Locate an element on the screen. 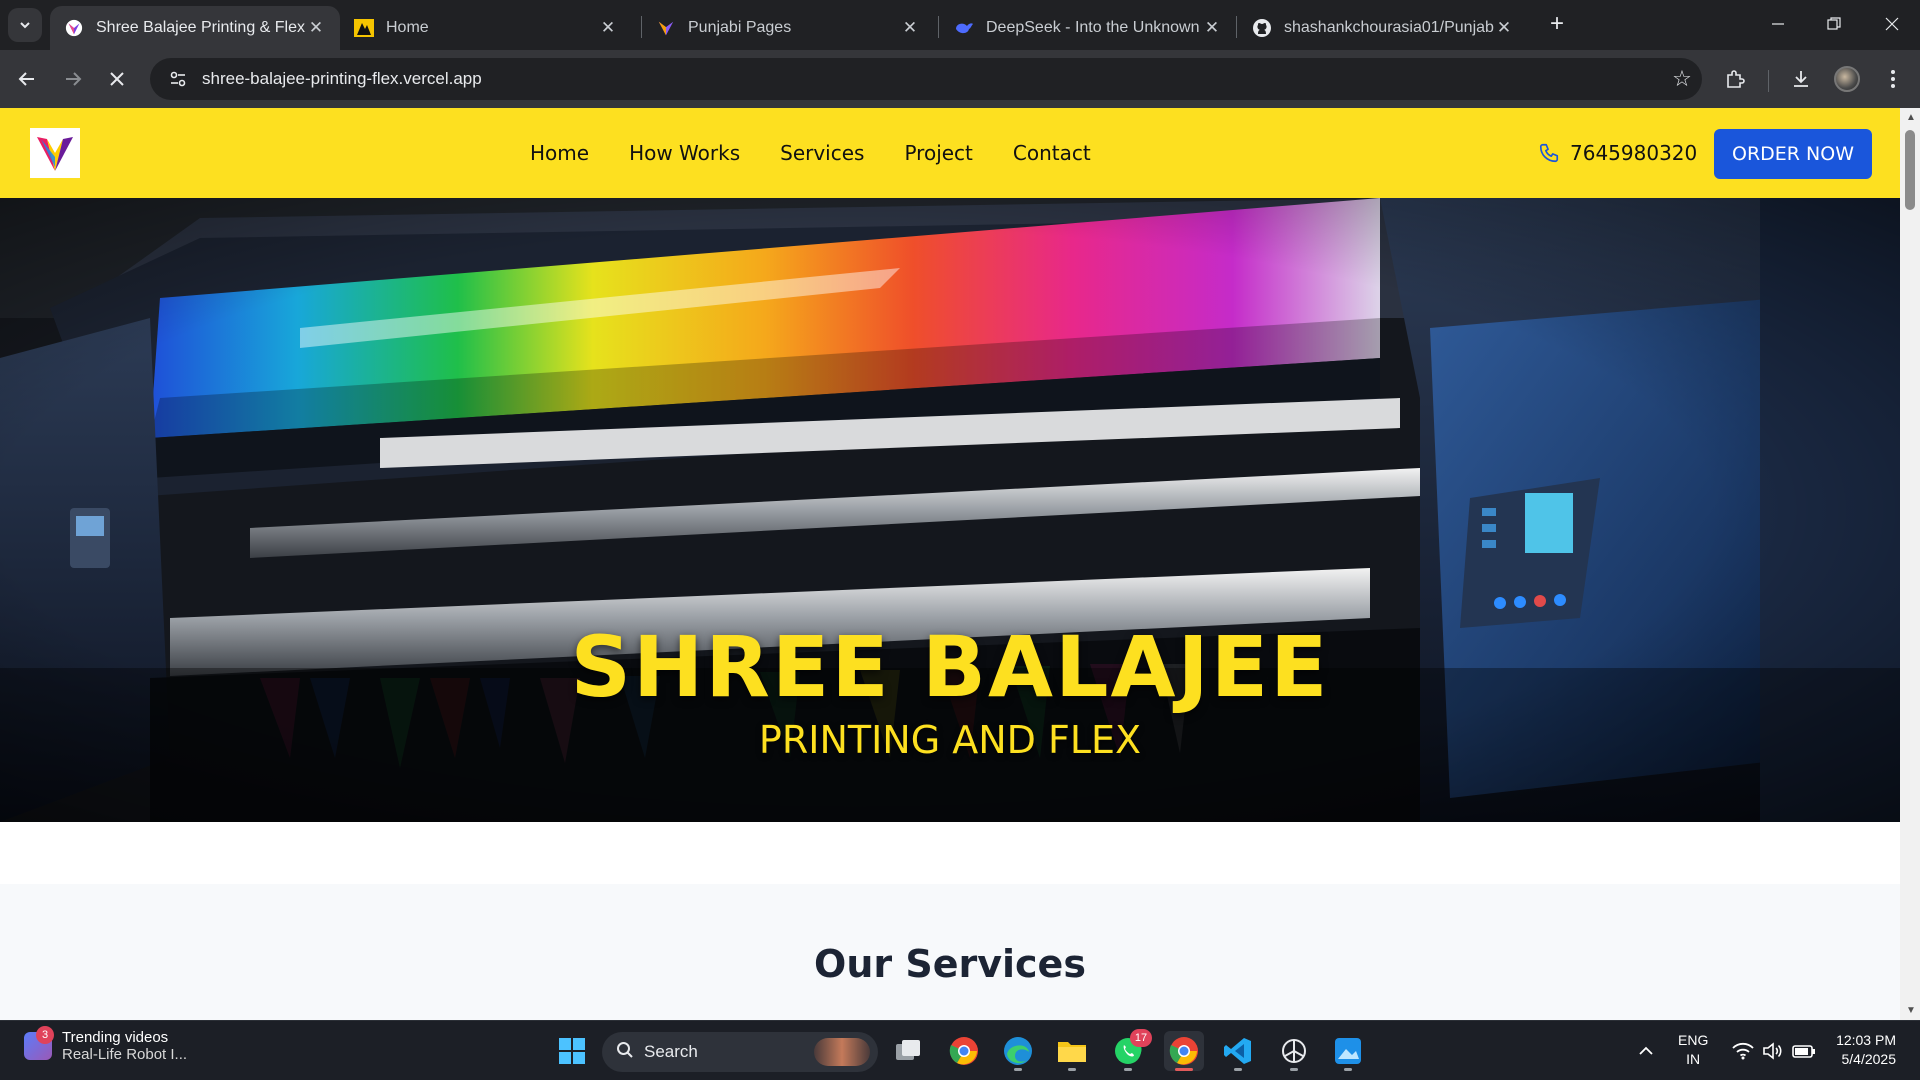 The height and width of the screenshot is (1080, 1920). section-spacer is located at coordinates (950, 853).